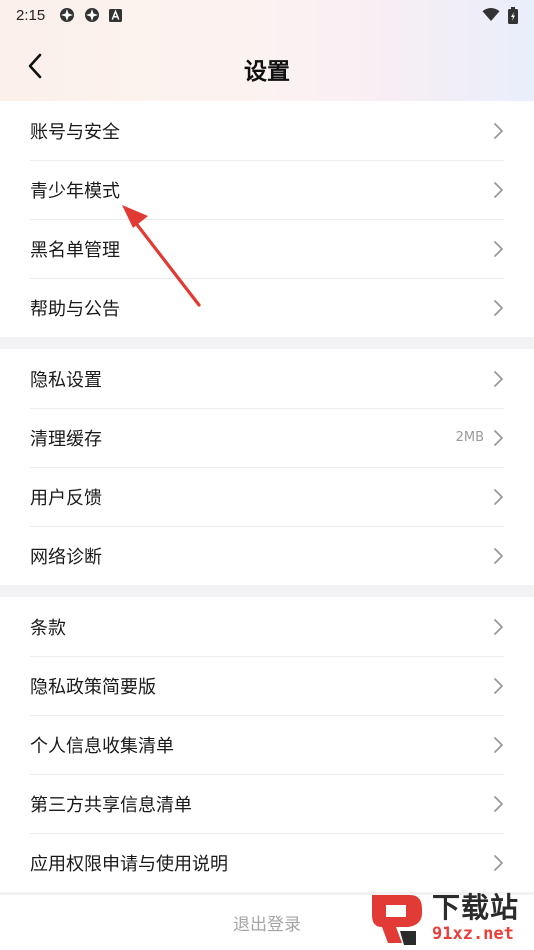 This screenshot has height=950, width=534. I want to click on watermark-url: 91xz.net, so click(473, 934).